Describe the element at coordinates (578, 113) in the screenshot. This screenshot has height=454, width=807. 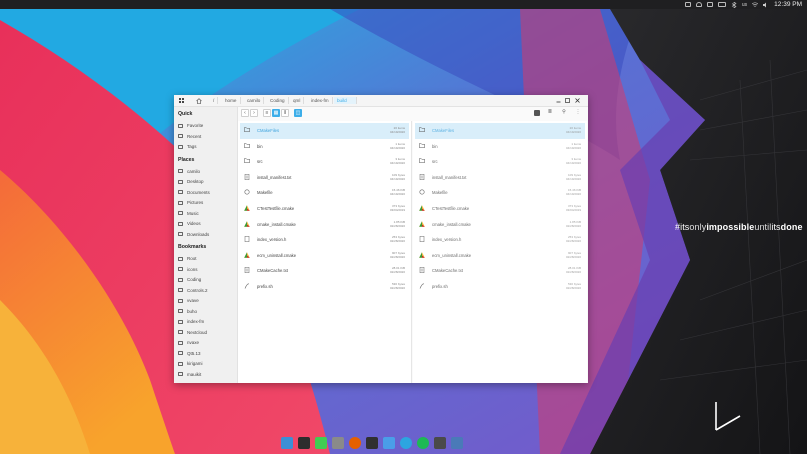
I see `more-options-icon: ⋮` at that location.